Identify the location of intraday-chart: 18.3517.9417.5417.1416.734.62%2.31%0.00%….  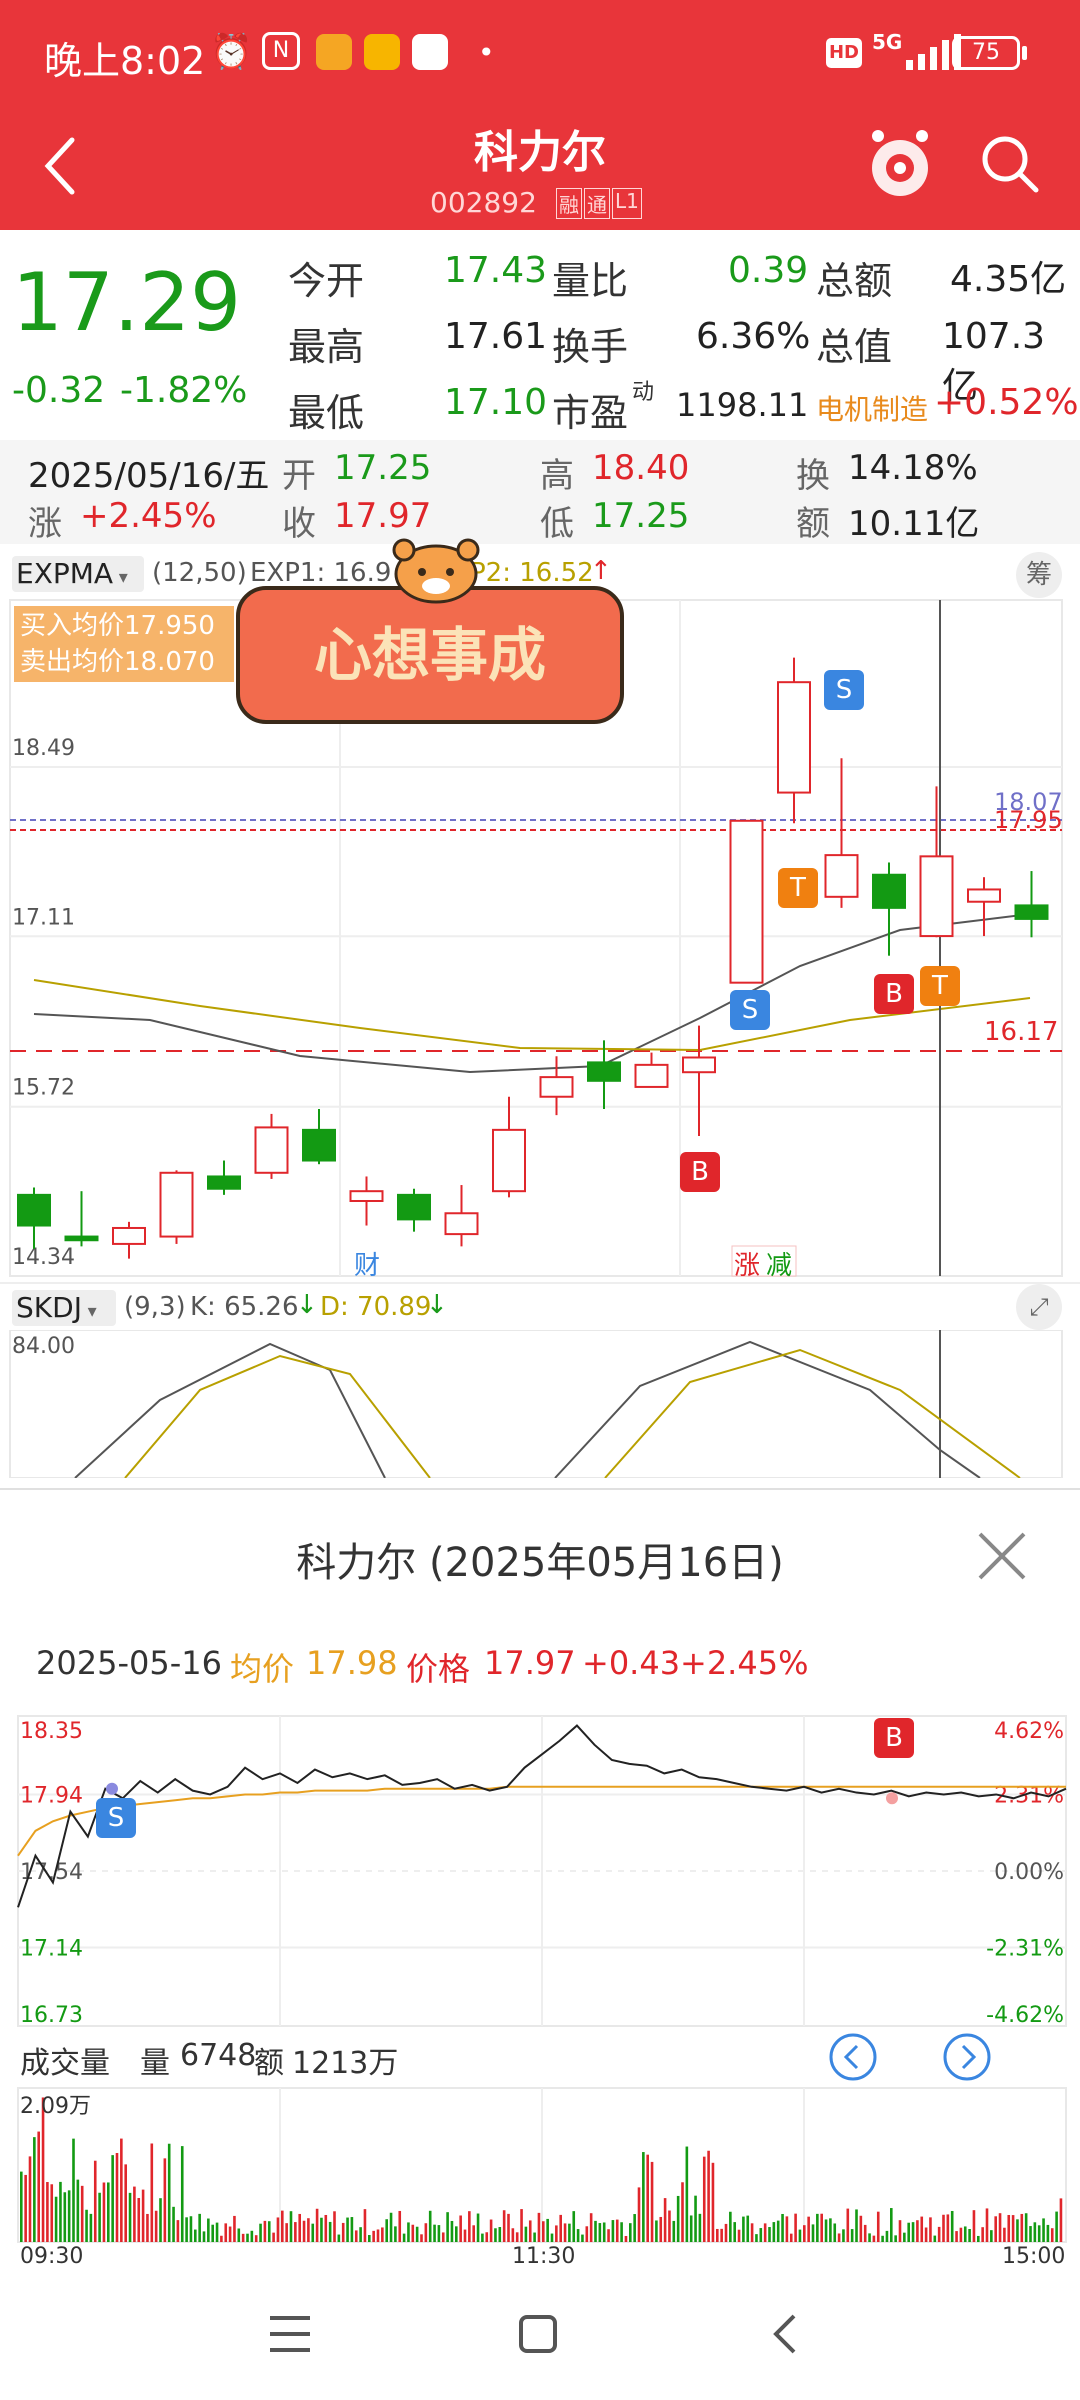
(540, 1871).